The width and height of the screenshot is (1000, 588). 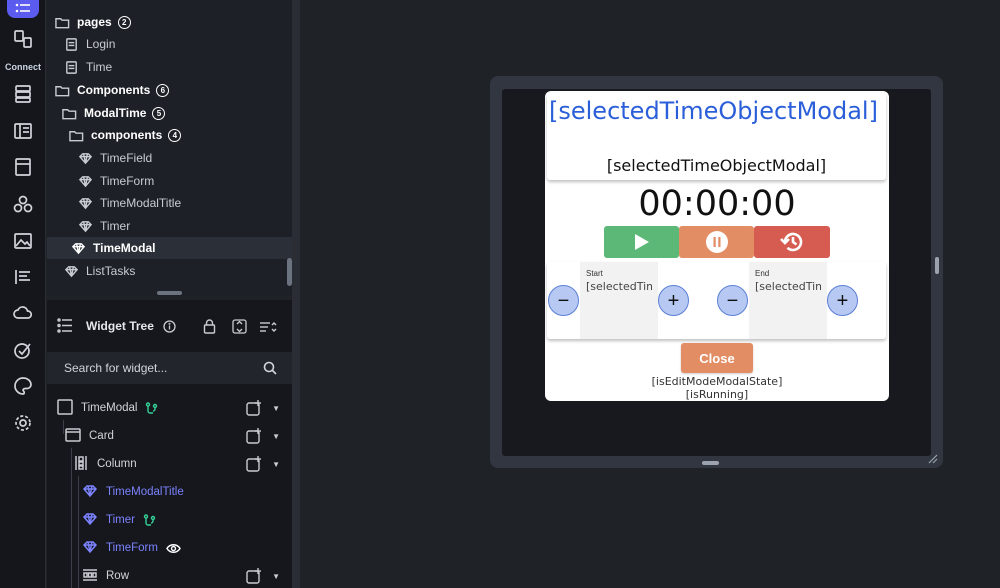 I want to click on start-plus-button: +, so click(x=673, y=300).